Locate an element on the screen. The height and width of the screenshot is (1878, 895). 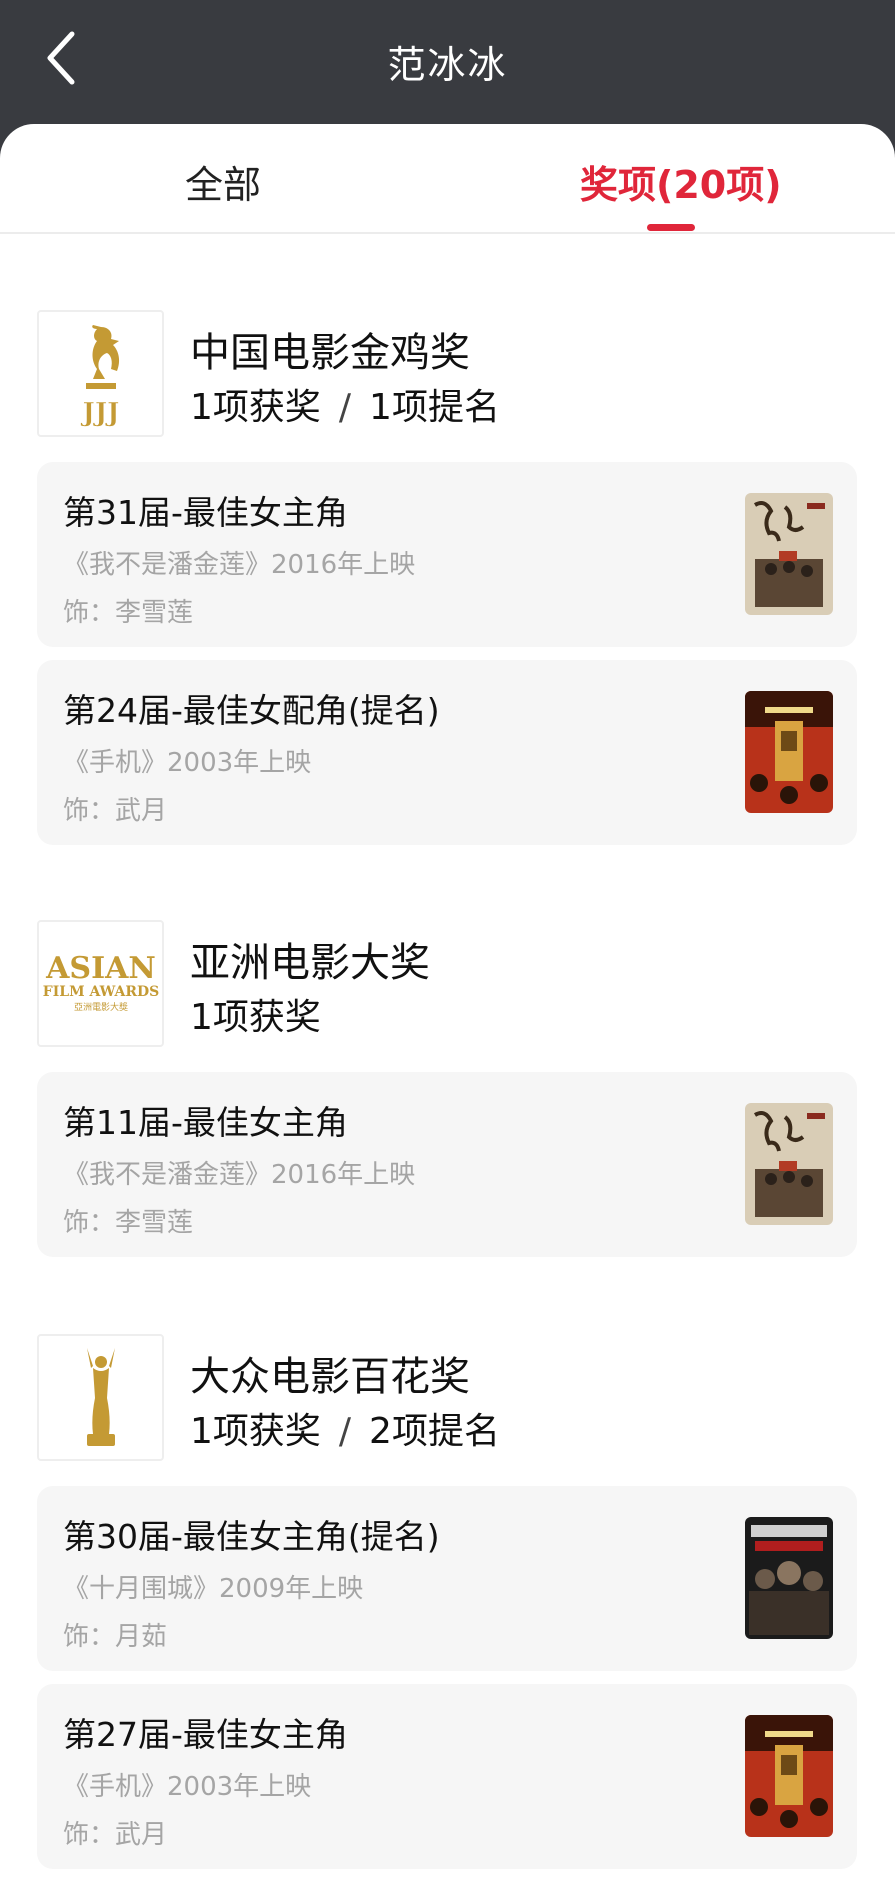
award-title: 第31届-最佳女主角 is located at coordinates (205, 512).